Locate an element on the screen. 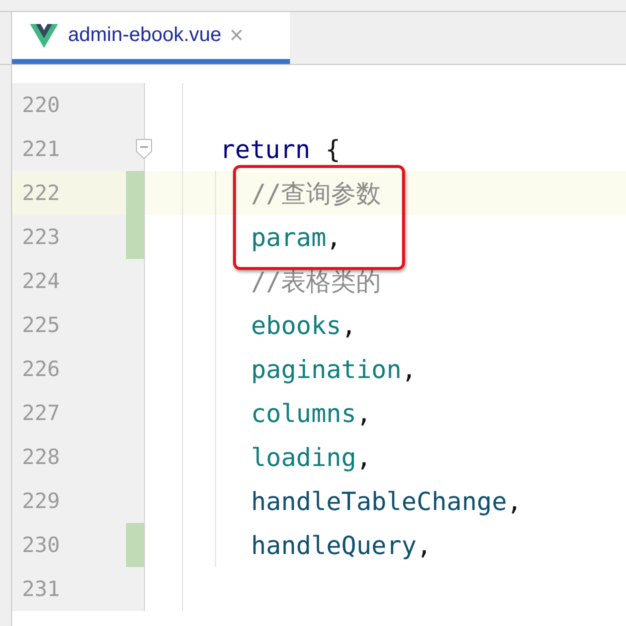  v-logo-icon is located at coordinates (44, 36).